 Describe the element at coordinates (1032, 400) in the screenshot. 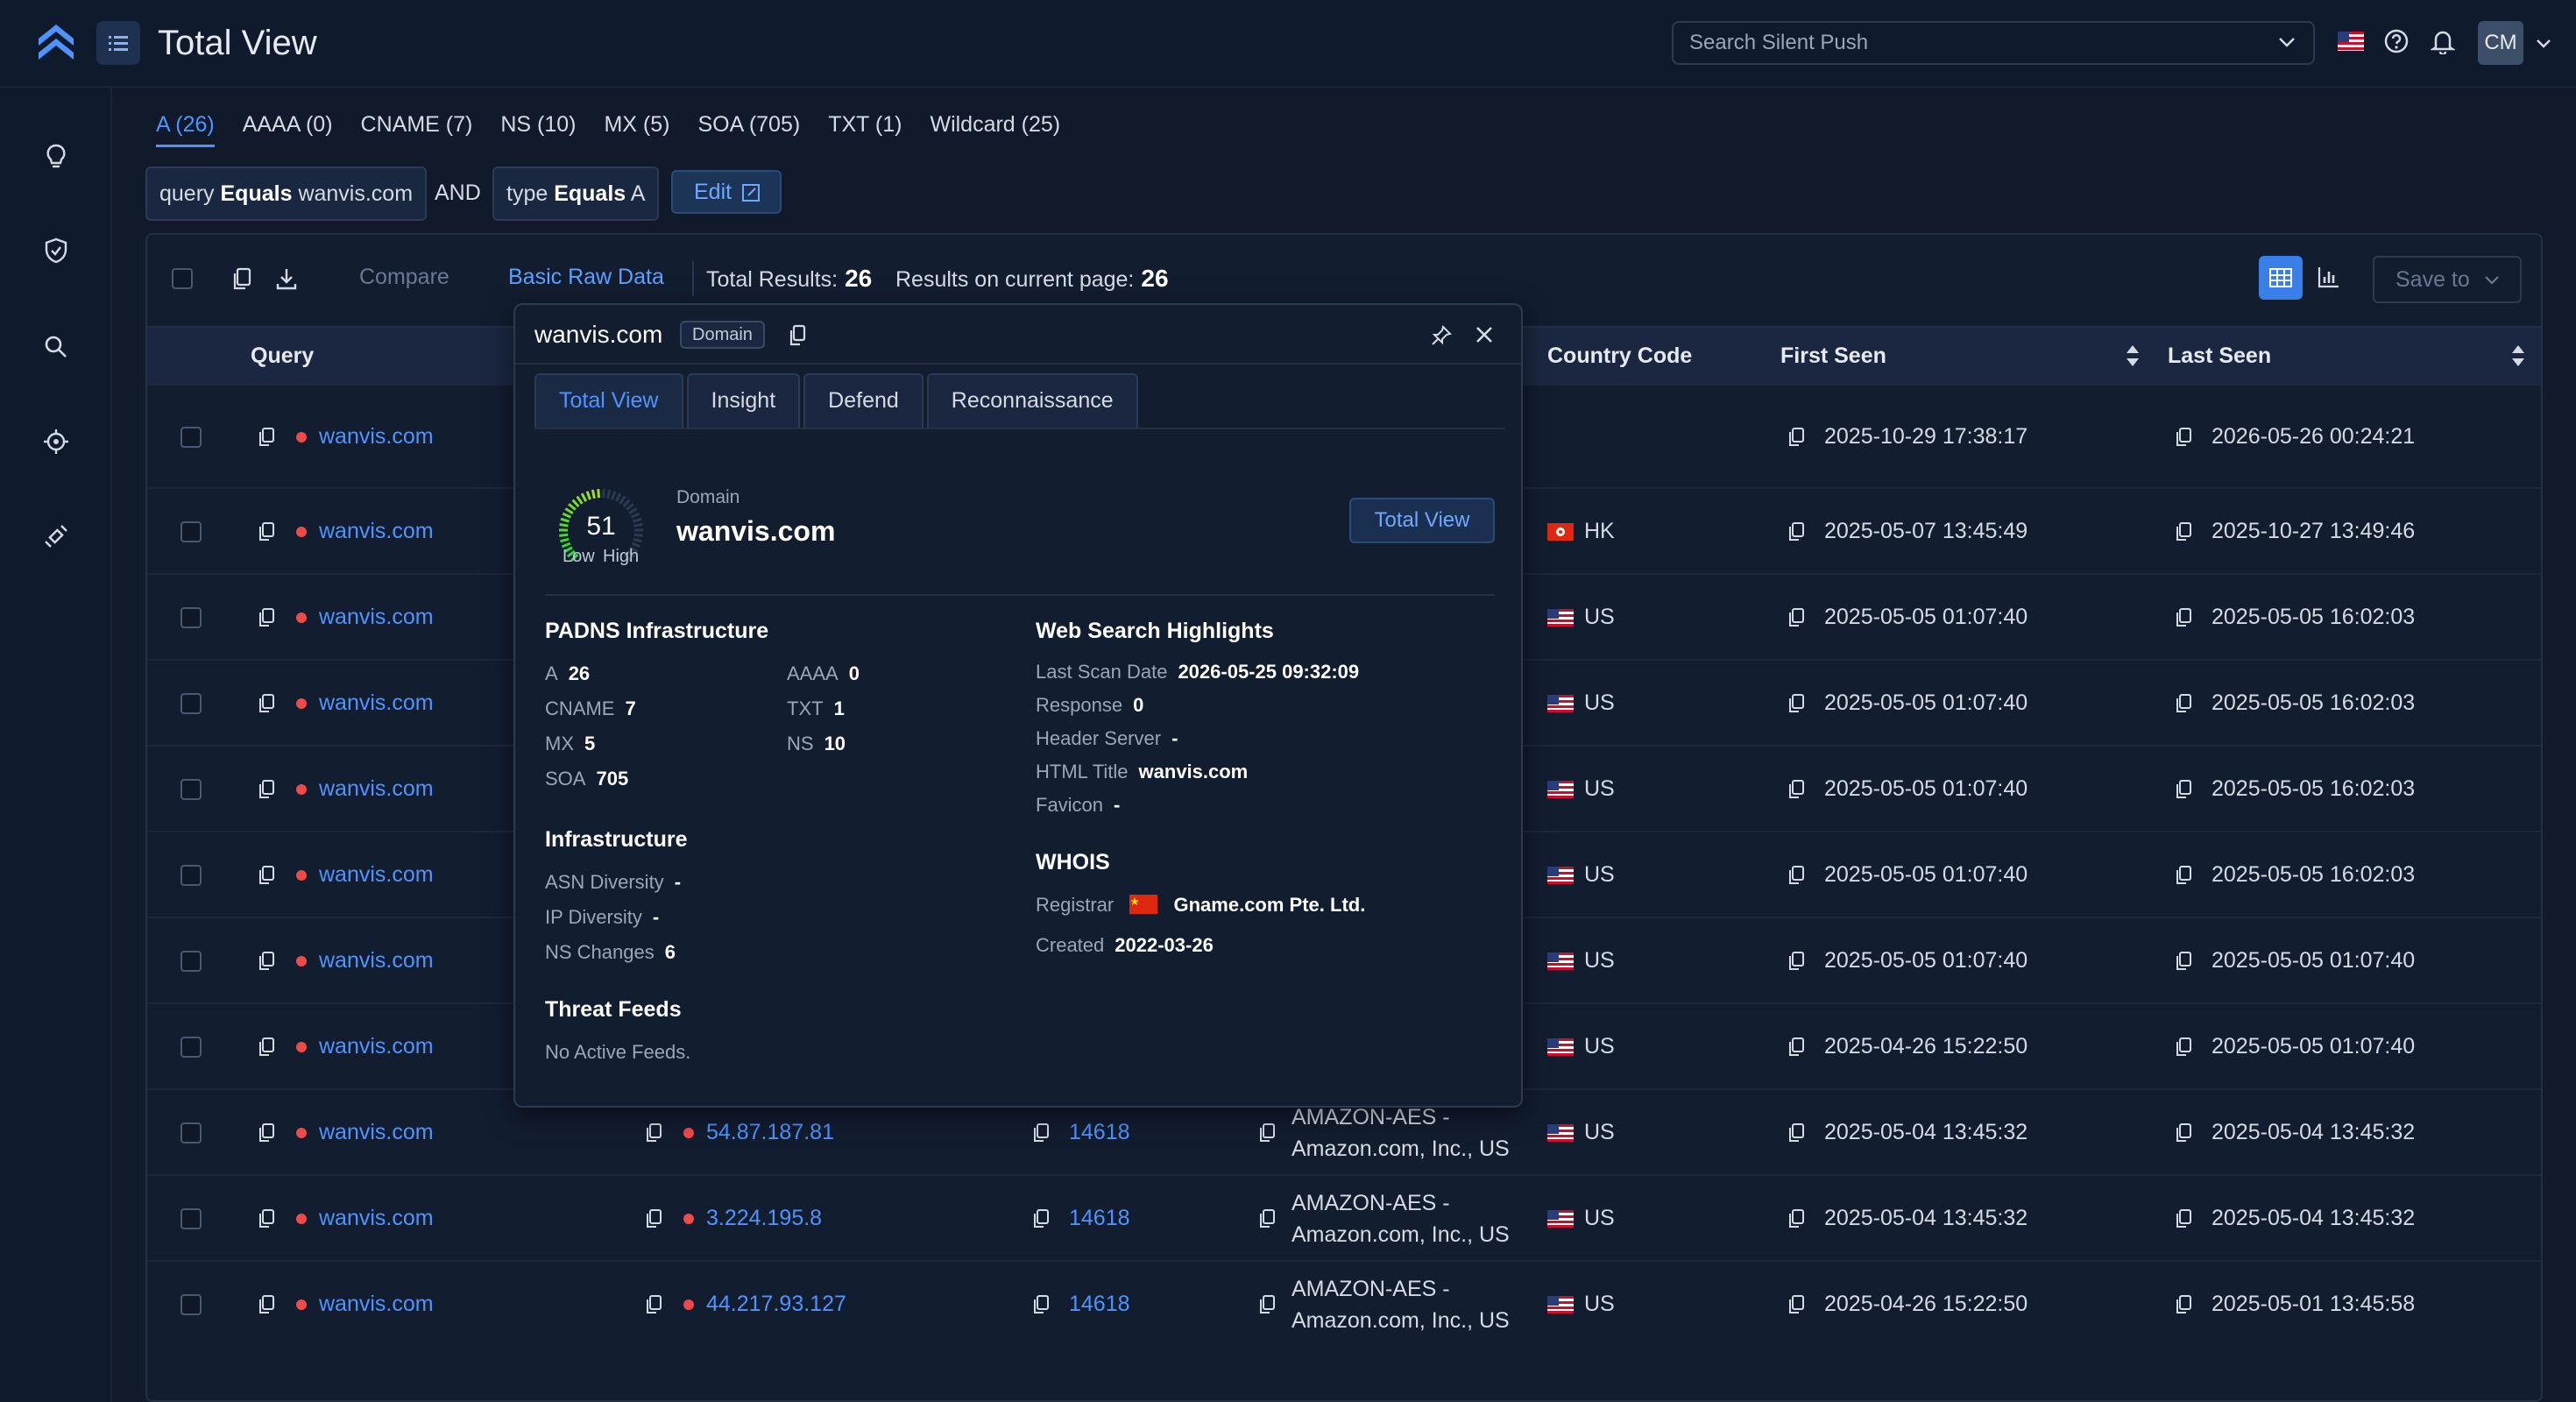

I see `tab-reconnaissance: Reconnaissance` at that location.